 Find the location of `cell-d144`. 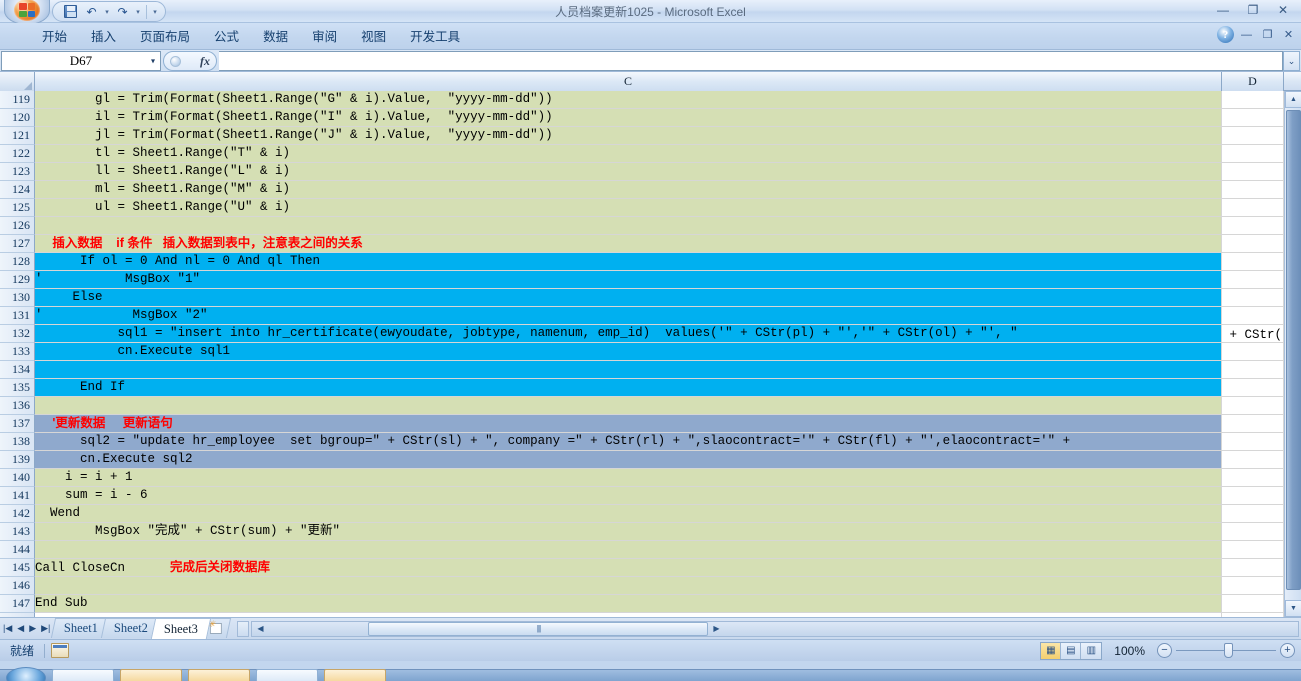

cell-d144 is located at coordinates (1253, 550).